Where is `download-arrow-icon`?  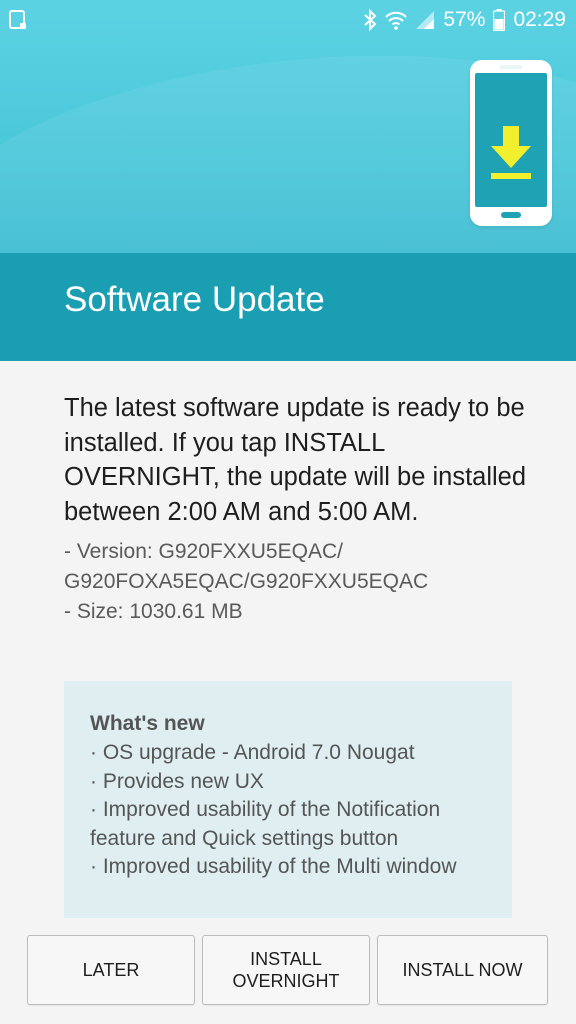
download-arrow-icon is located at coordinates (511, 152).